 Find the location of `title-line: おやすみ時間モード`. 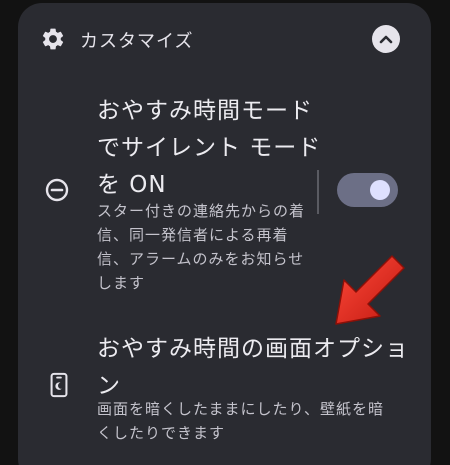

title-line: おやすみ時間モード is located at coordinates (205, 111).